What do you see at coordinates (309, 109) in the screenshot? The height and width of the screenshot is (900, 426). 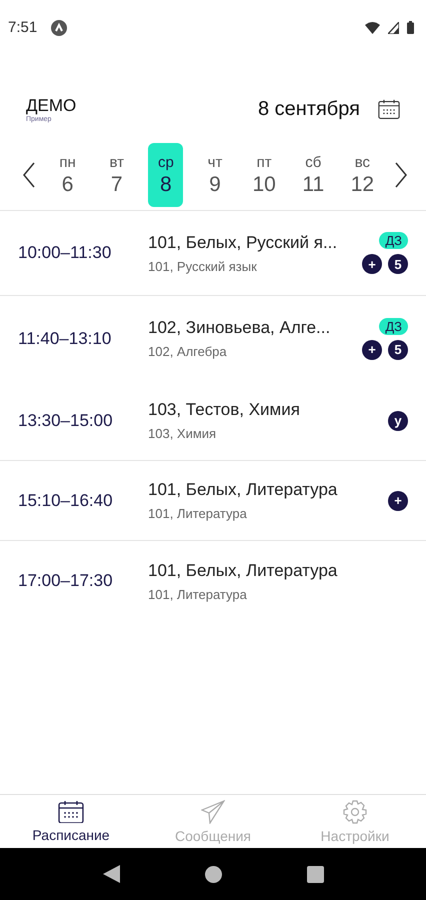 I see `selected-date: 8 сентября` at bounding box center [309, 109].